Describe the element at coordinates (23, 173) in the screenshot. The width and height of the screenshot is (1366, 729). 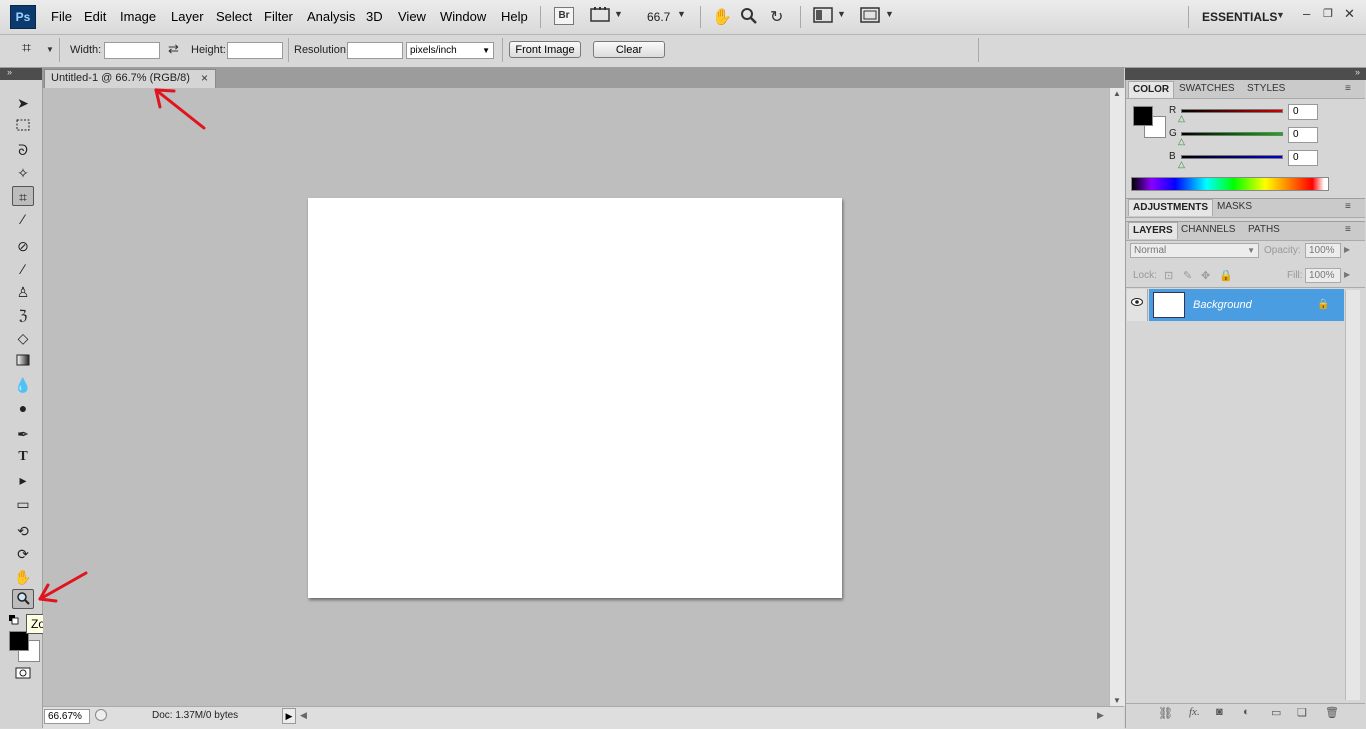
I see `magic-wand-tool-icon: ✧` at that location.